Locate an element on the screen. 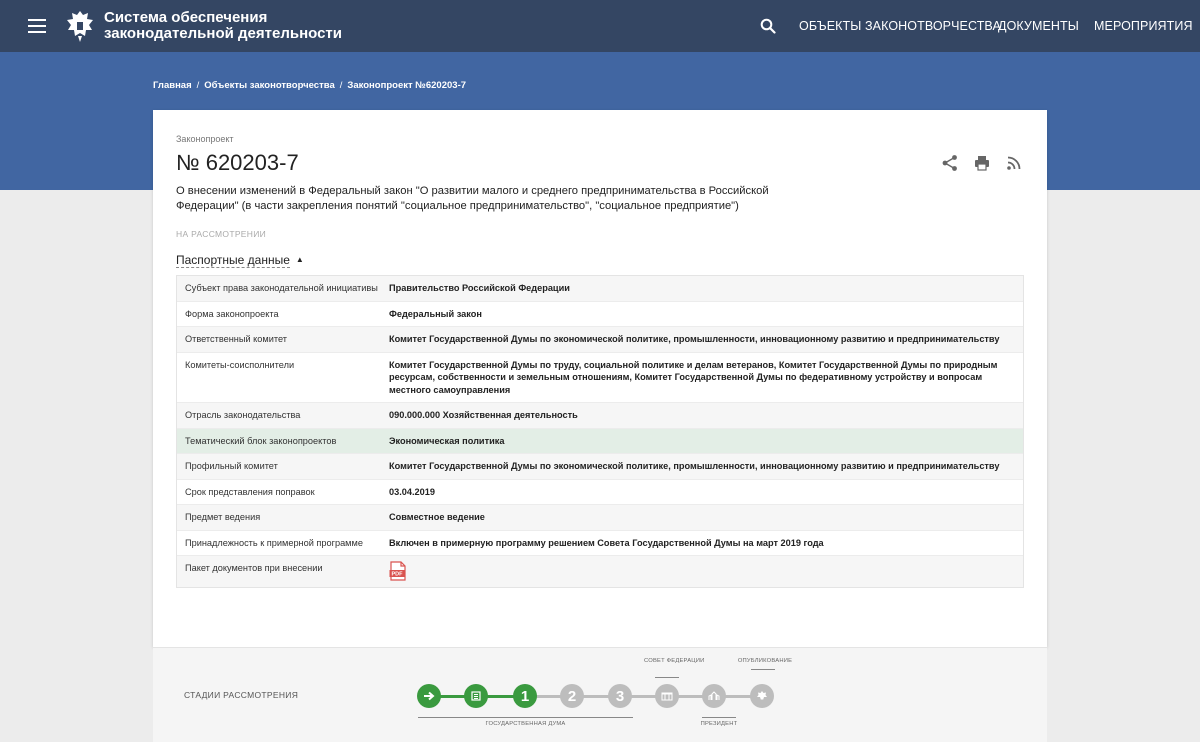 This screenshot has height=742, width=1200. stage-third-reading: 3 is located at coordinates (620, 696).